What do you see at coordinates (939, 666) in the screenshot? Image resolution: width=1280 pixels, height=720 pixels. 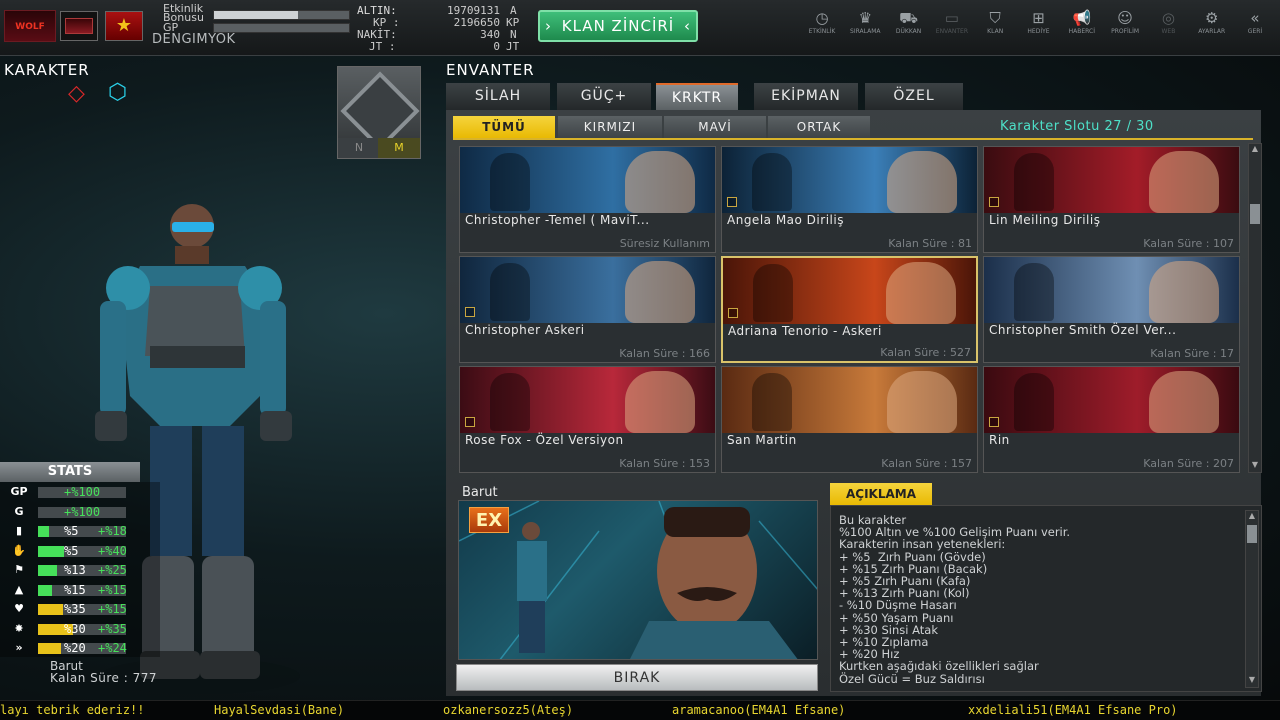 I see `description-line: Kurtken aşağıdaki özellikleri sağlar` at bounding box center [939, 666].